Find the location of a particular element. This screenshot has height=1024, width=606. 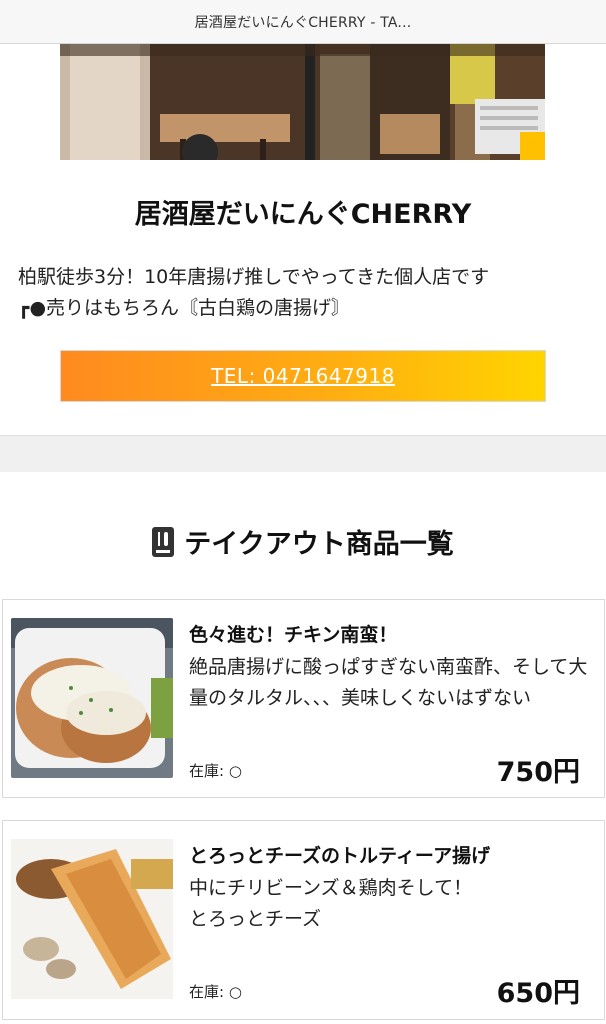

chicken-nanban-image is located at coordinates (92, 698).